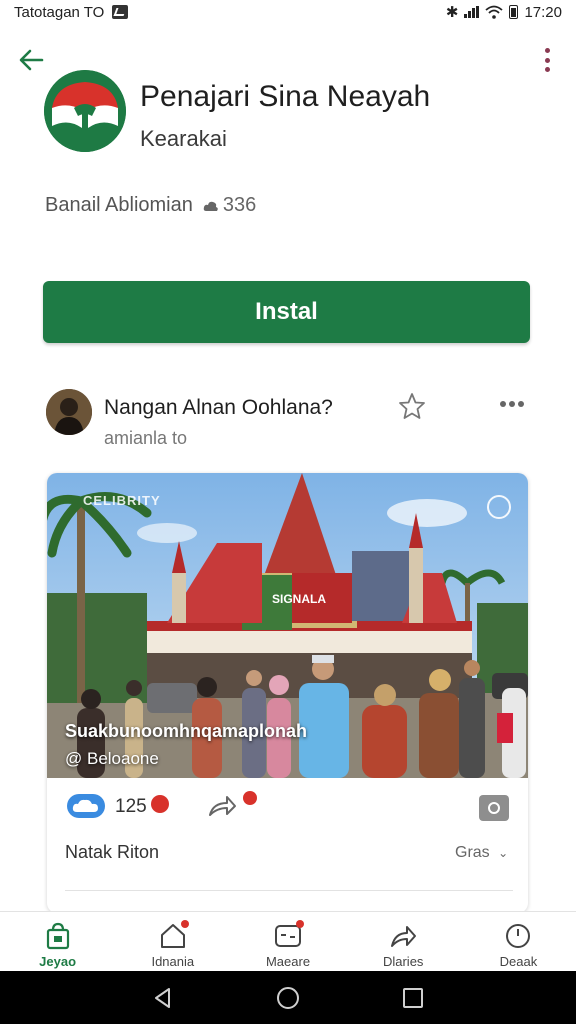 This screenshot has height=1024, width=576. I want to click on home-icon-wrap, so click(174, 935).